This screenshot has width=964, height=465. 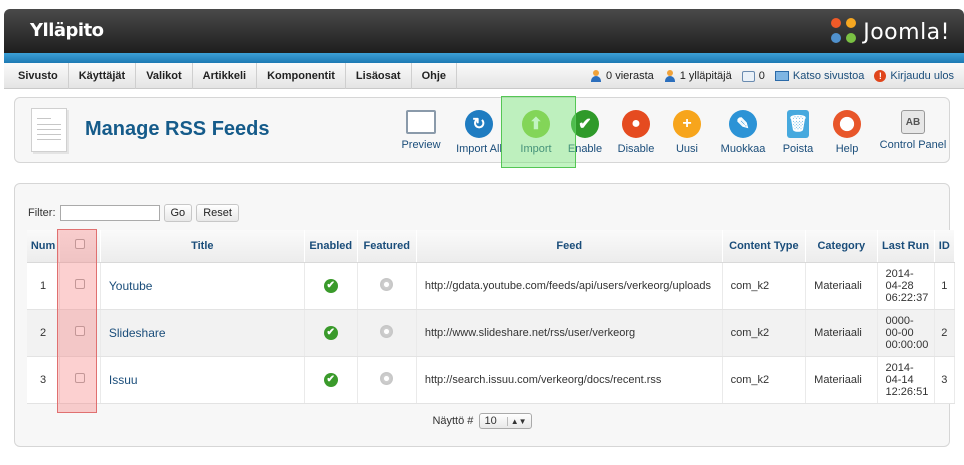 I want to click on view-site-label: Katso sivustoa, so click(x=828, y=76).